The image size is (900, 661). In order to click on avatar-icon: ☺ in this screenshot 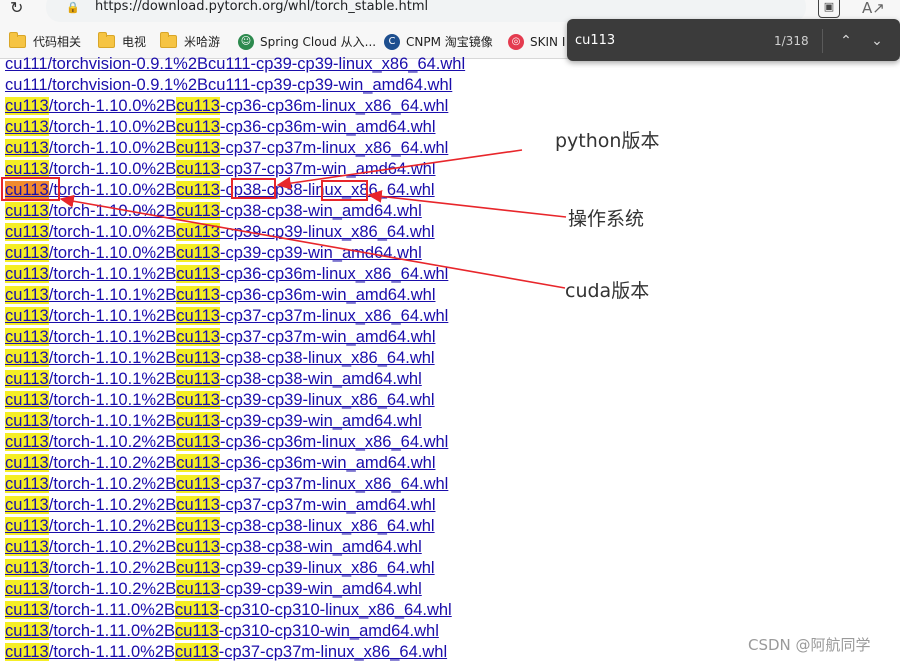, I will do `click(246, 41)`.